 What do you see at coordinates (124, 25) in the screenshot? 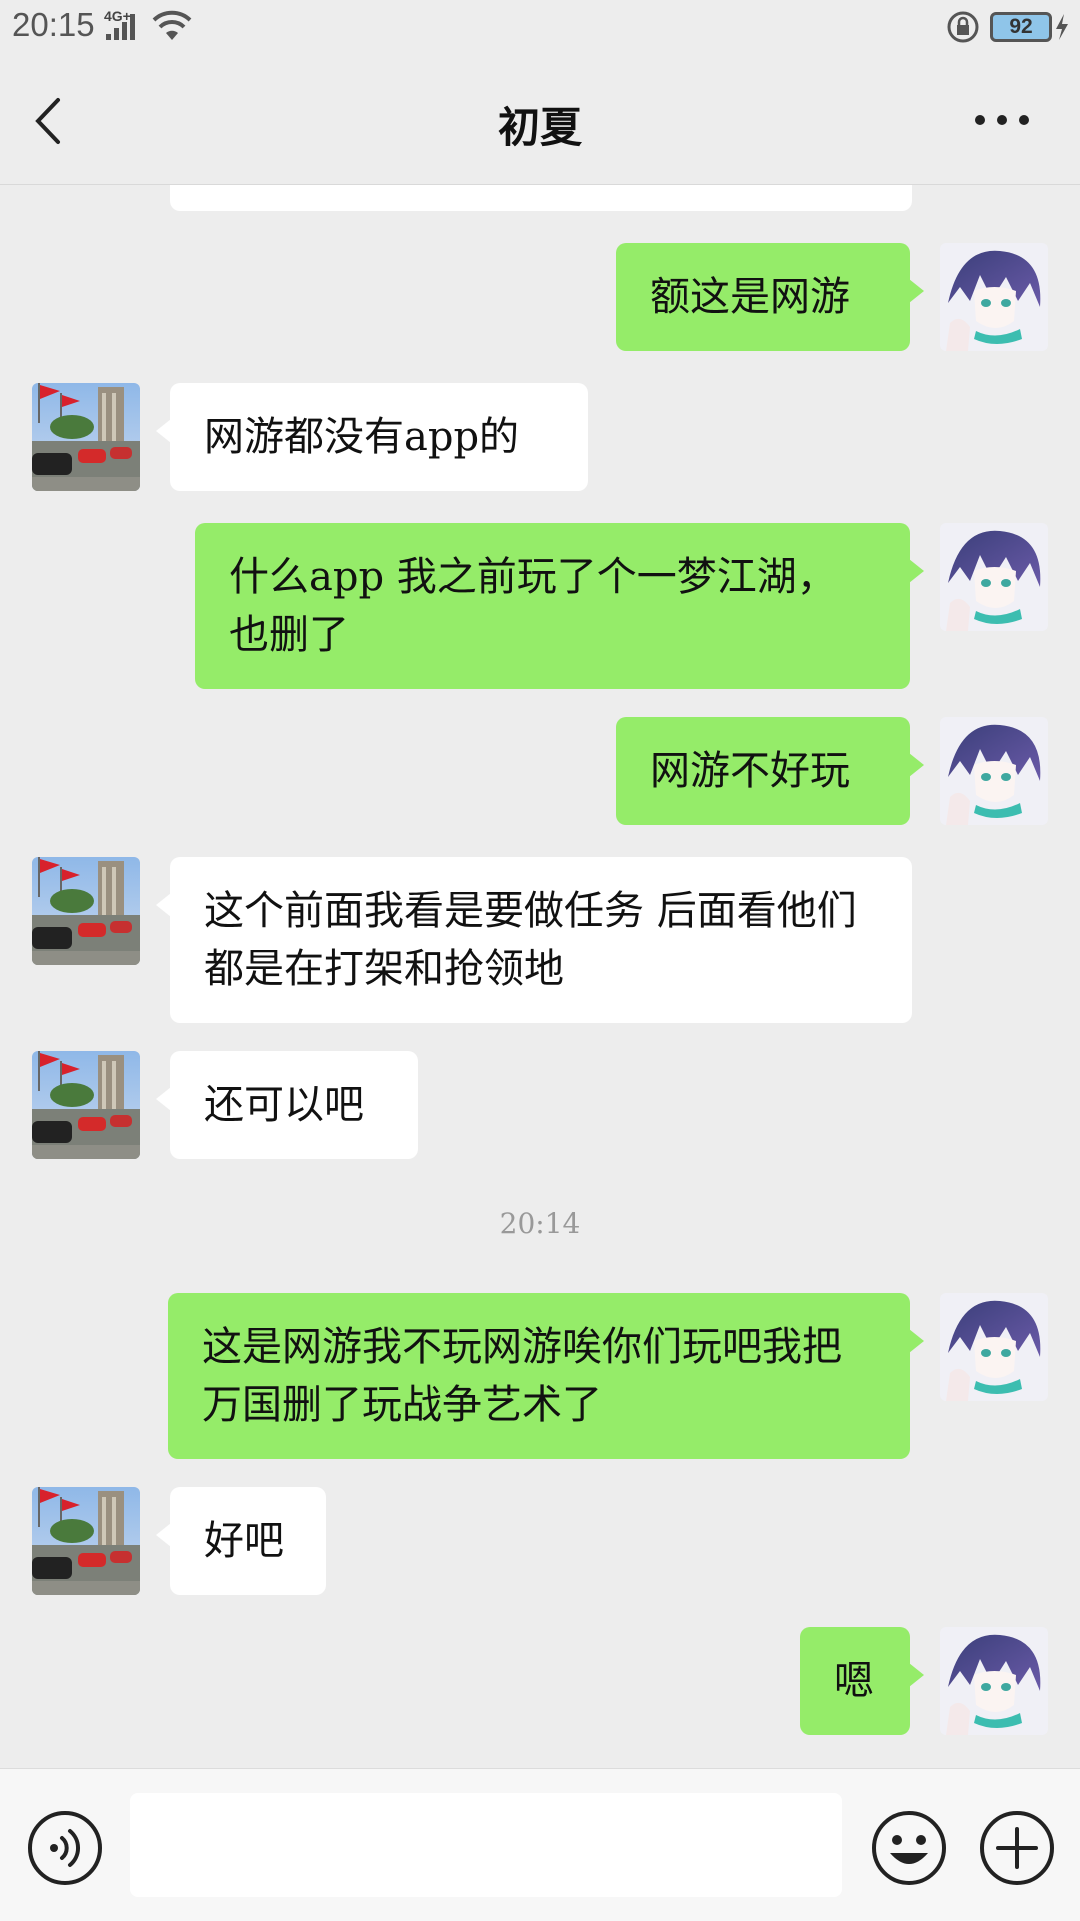
I see `cellular-signal-icon: 4G+` at bounding box center [124, 25].